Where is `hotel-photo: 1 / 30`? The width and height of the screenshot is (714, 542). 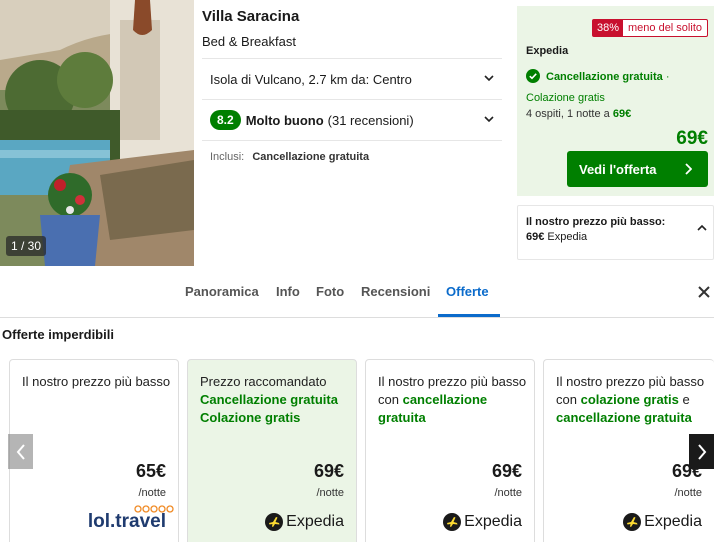
hotel-photo: 1 / 30 is located at coordinates (97, 133).